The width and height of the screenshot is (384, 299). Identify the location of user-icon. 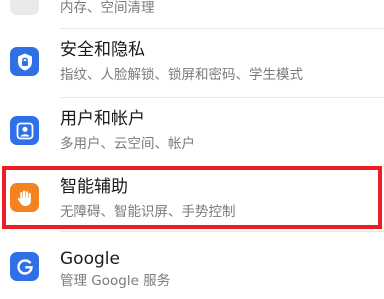
(24, 130).